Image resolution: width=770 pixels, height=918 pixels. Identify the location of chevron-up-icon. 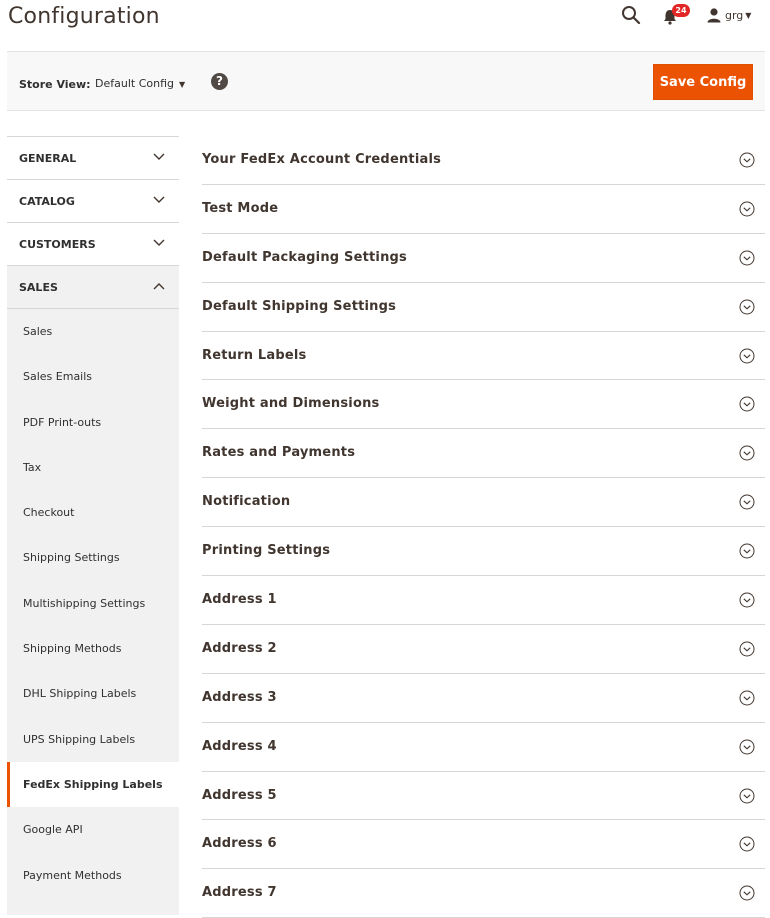
(159, 286).